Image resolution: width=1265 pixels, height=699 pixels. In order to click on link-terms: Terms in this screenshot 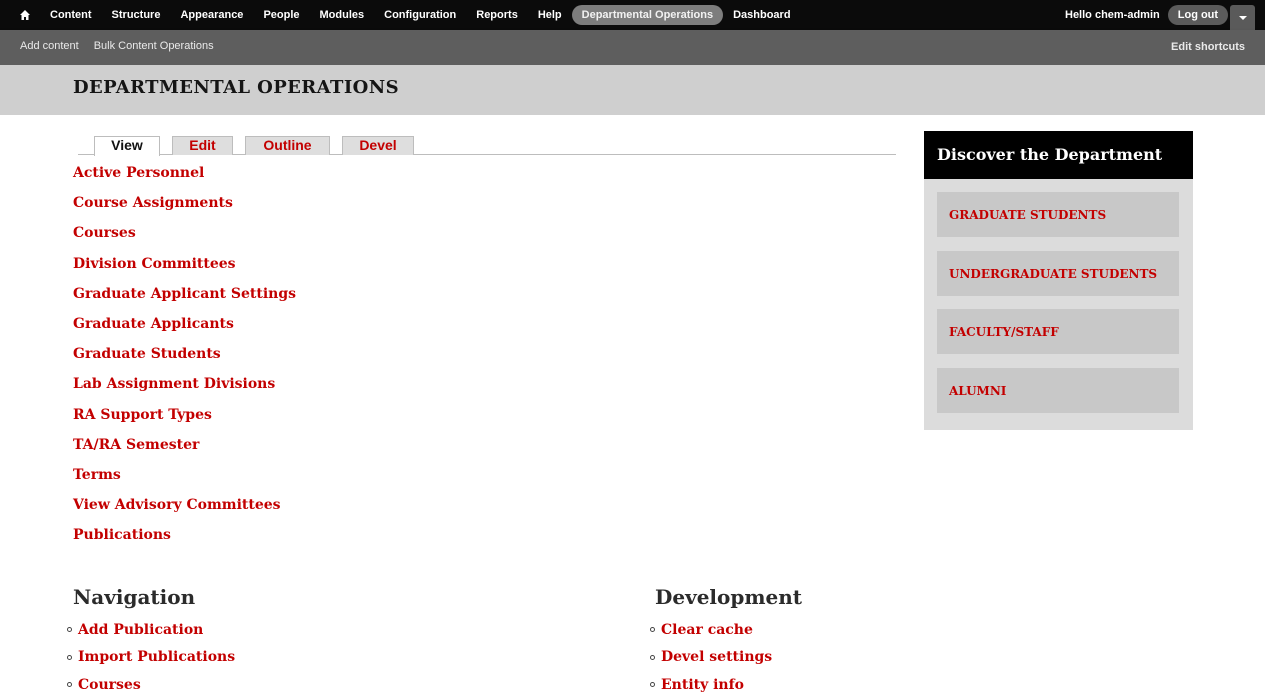, I will do `click(97, 475)`.